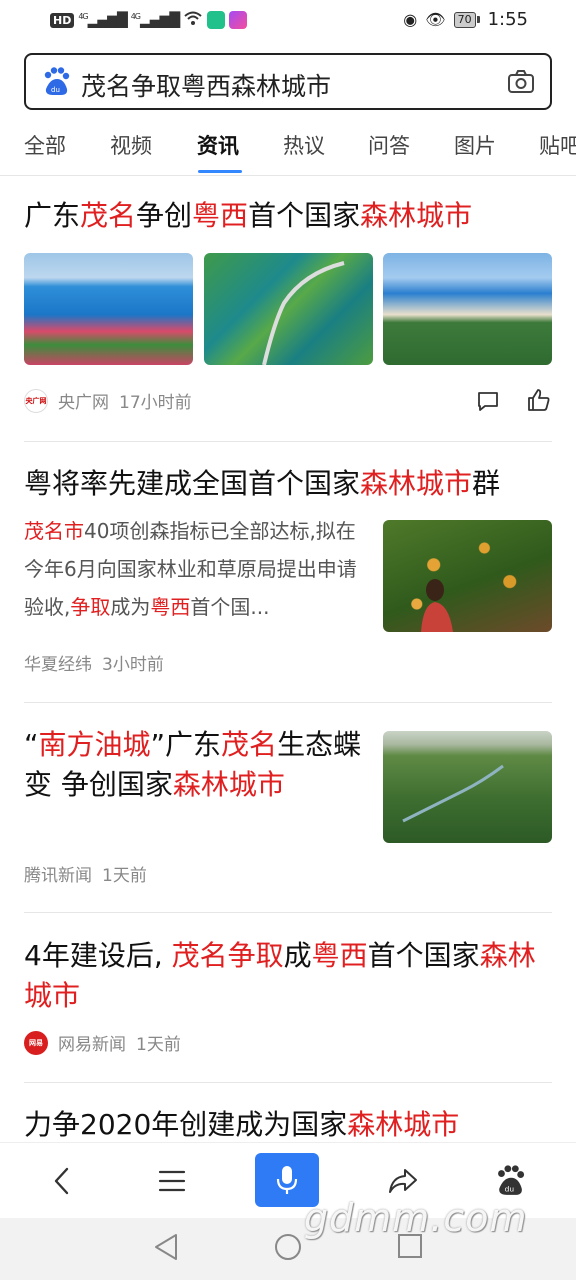 The width and height of the screenshot is (576, 1280). I want to click on news-card: 粤将率先建成全国首个国家森林城市群, so click(288, 484).